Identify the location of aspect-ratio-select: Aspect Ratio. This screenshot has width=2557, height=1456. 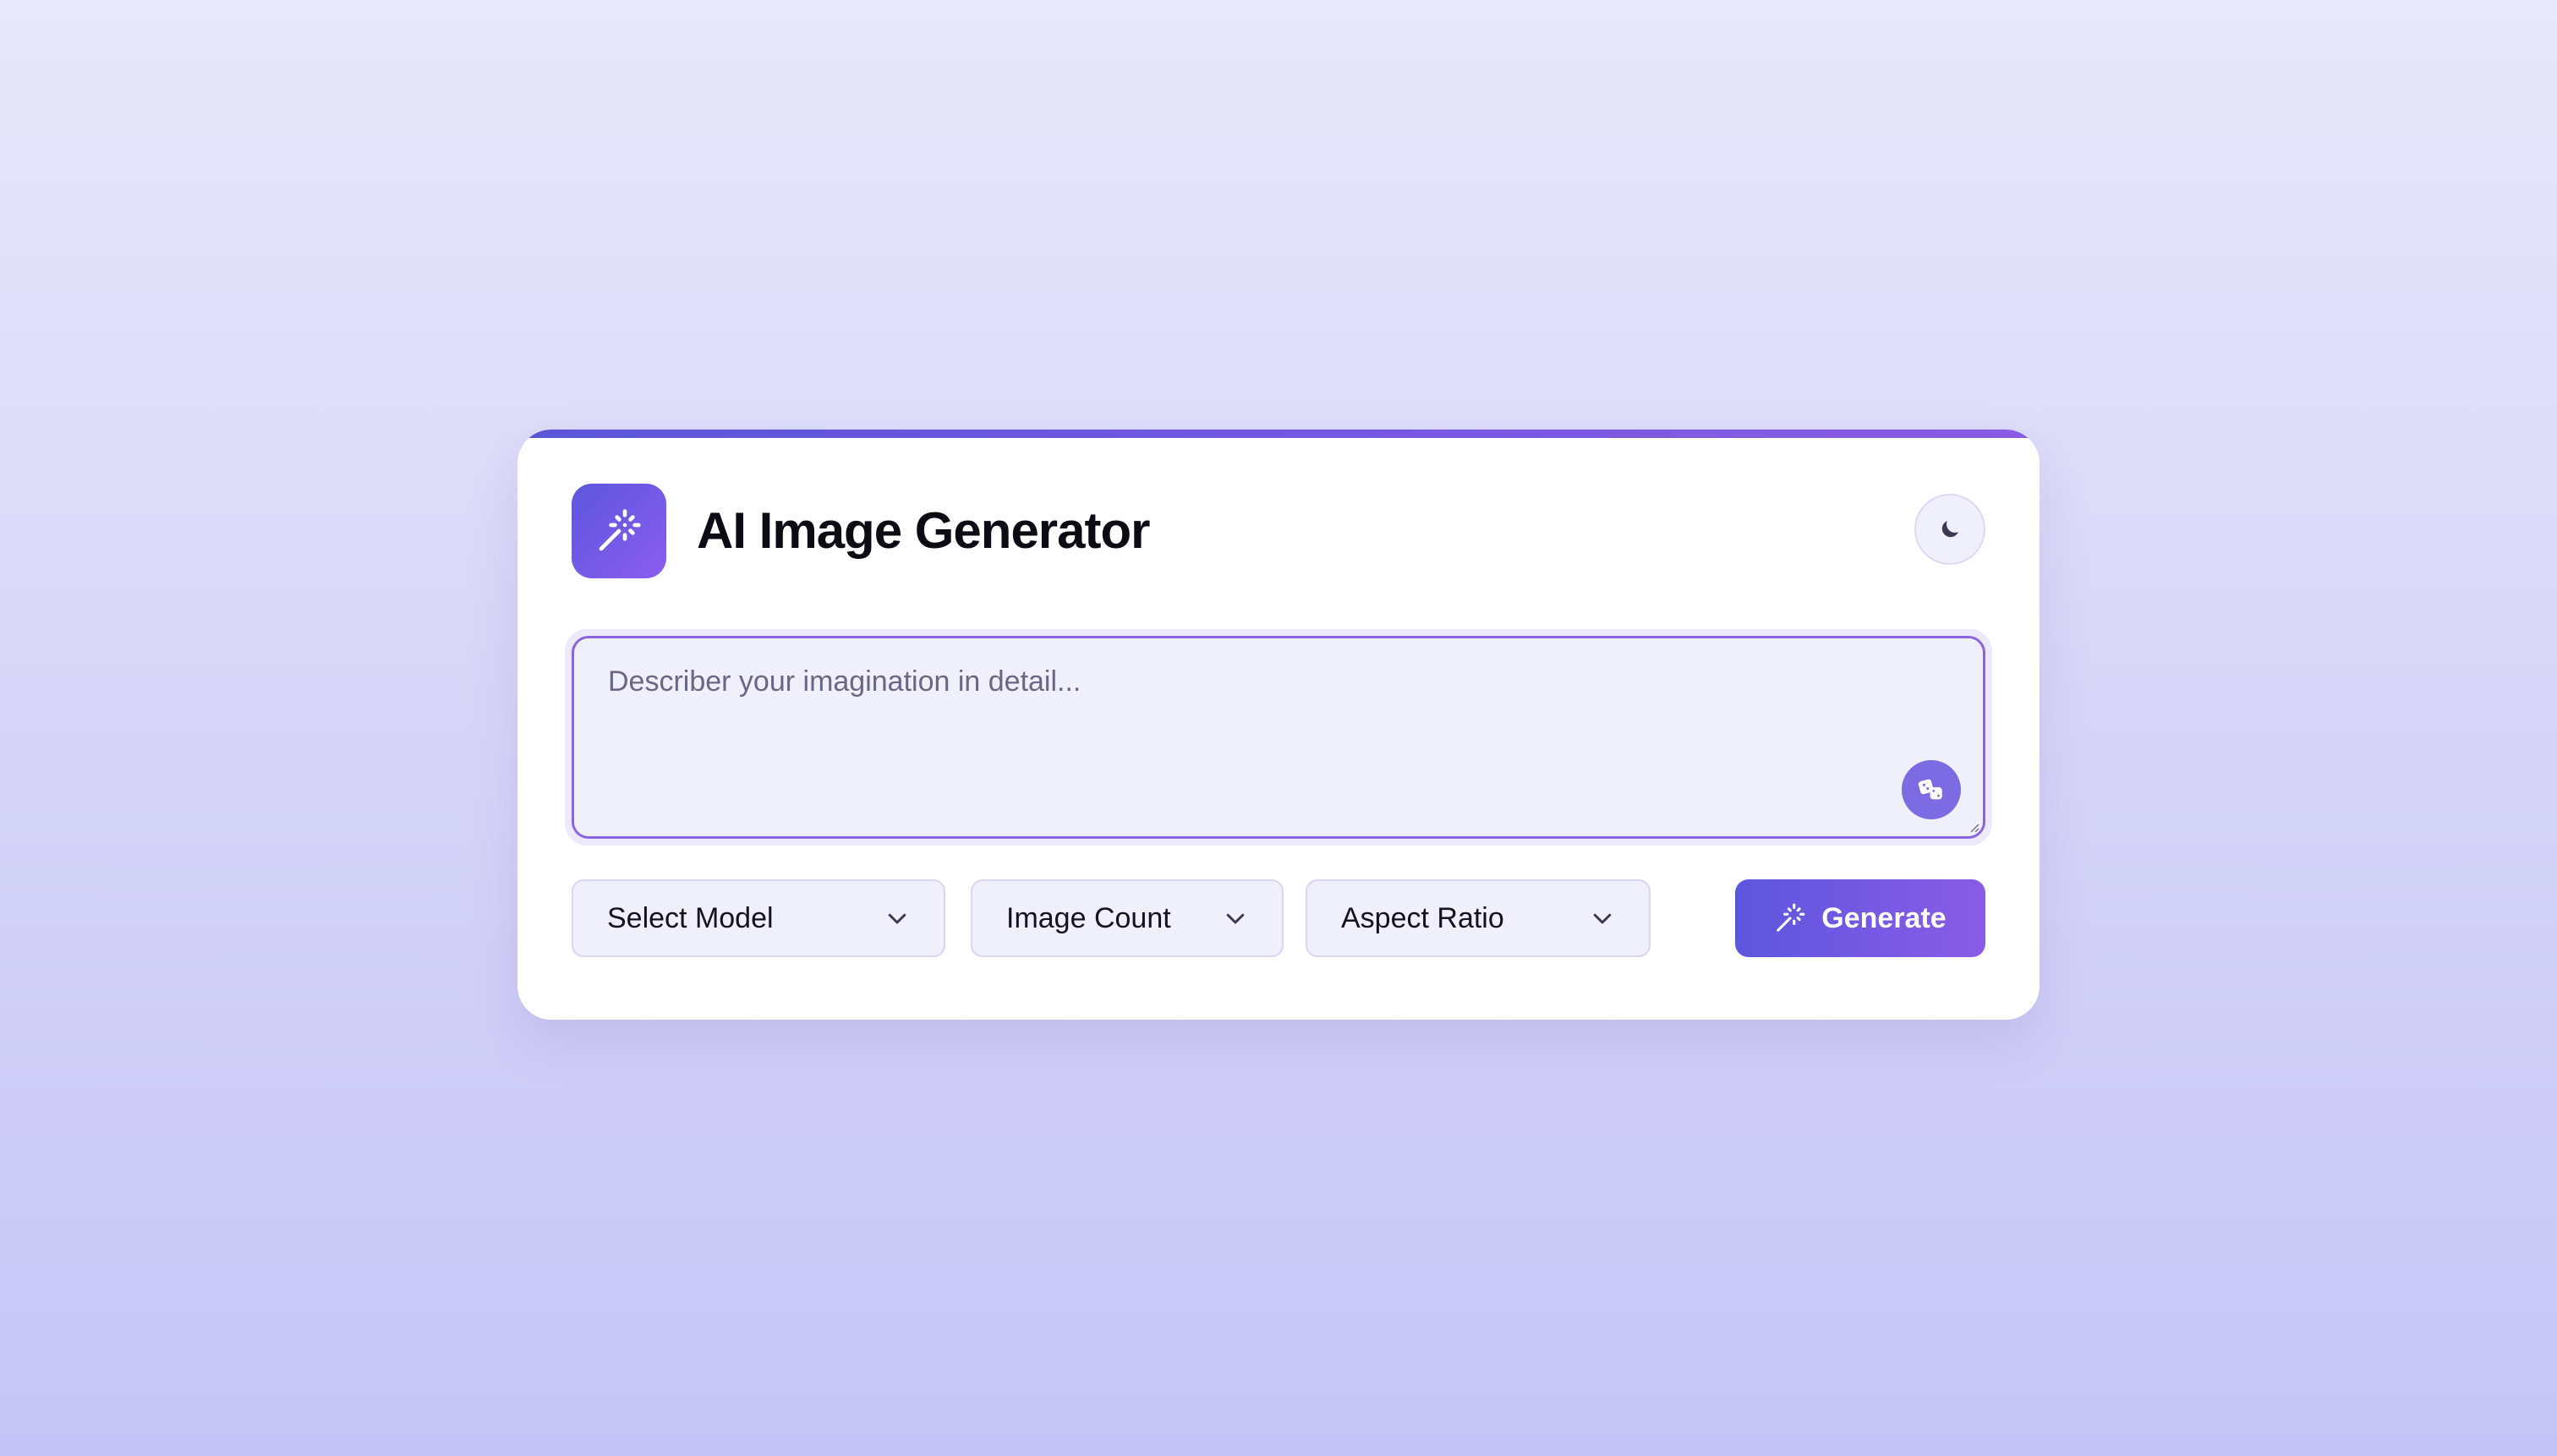
(1478, 918).